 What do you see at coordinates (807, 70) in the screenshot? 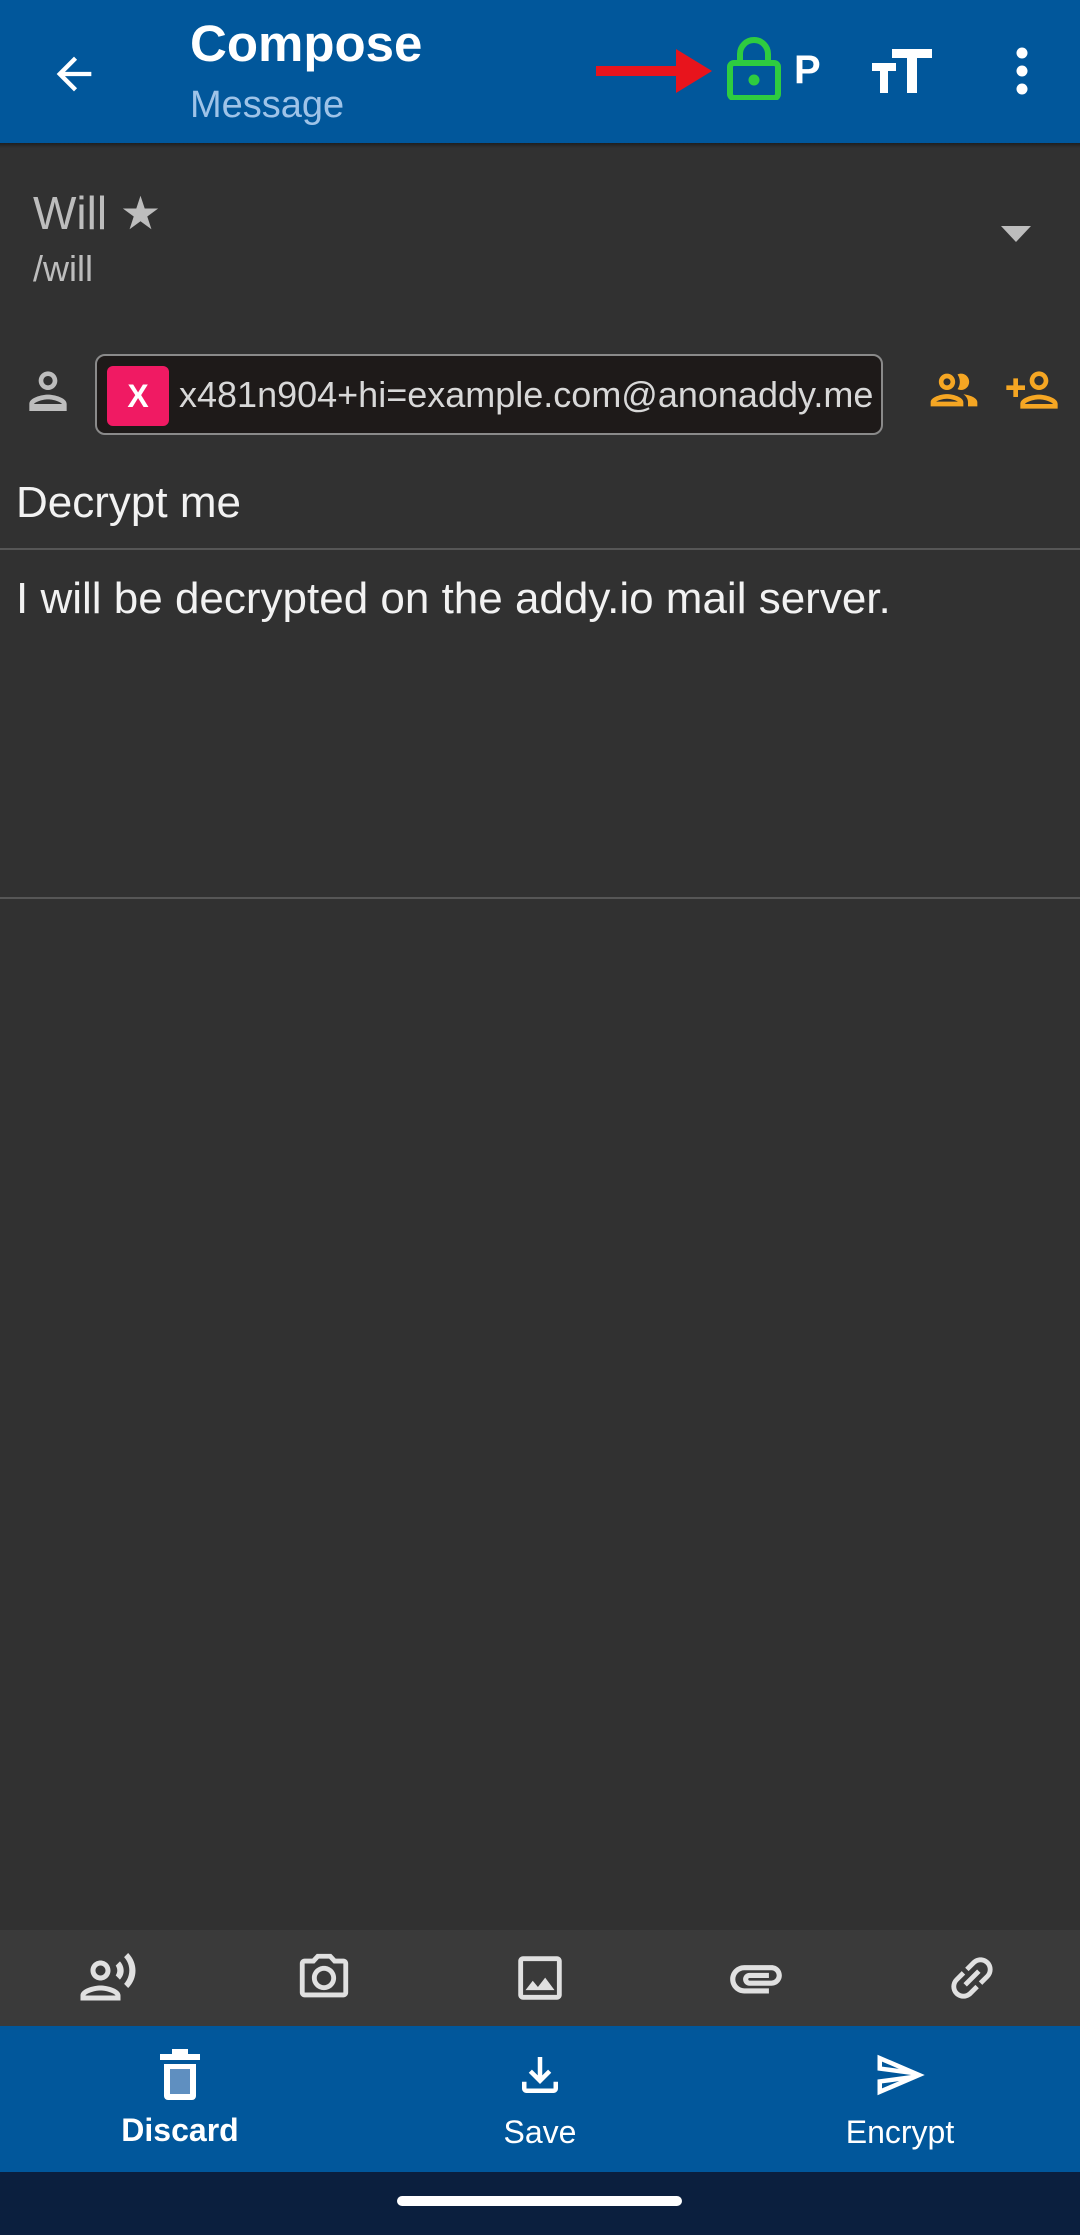
I see `pgp-indicator: P` at bounding box center [807, 70].